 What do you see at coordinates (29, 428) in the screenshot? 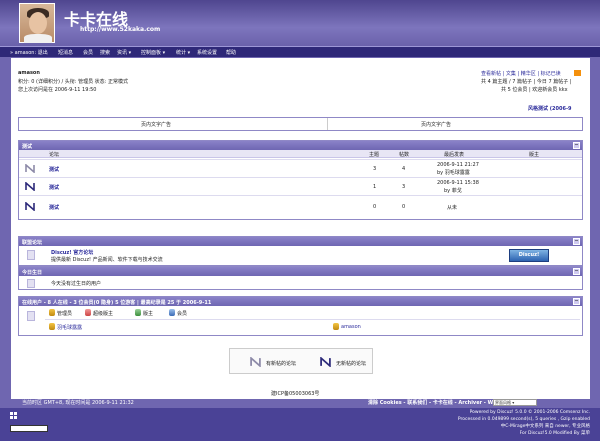
I see `stat-badge` at bounding box center [29, 428].